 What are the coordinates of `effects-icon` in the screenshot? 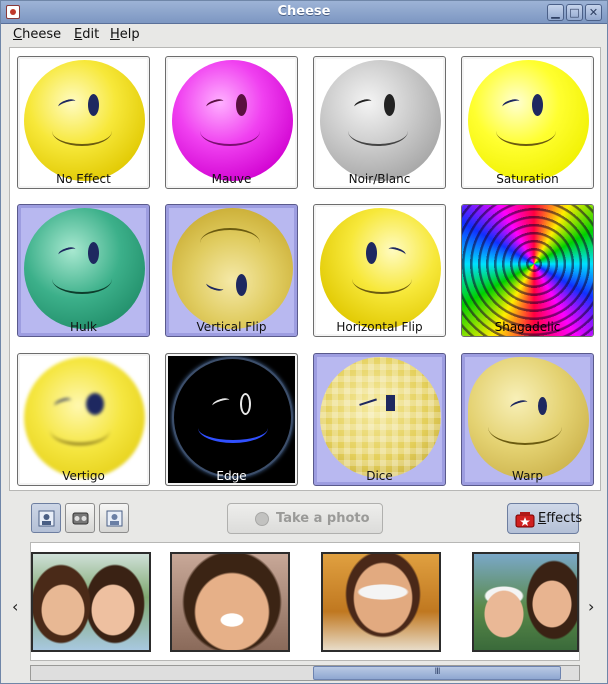 It's located at (525, 520).